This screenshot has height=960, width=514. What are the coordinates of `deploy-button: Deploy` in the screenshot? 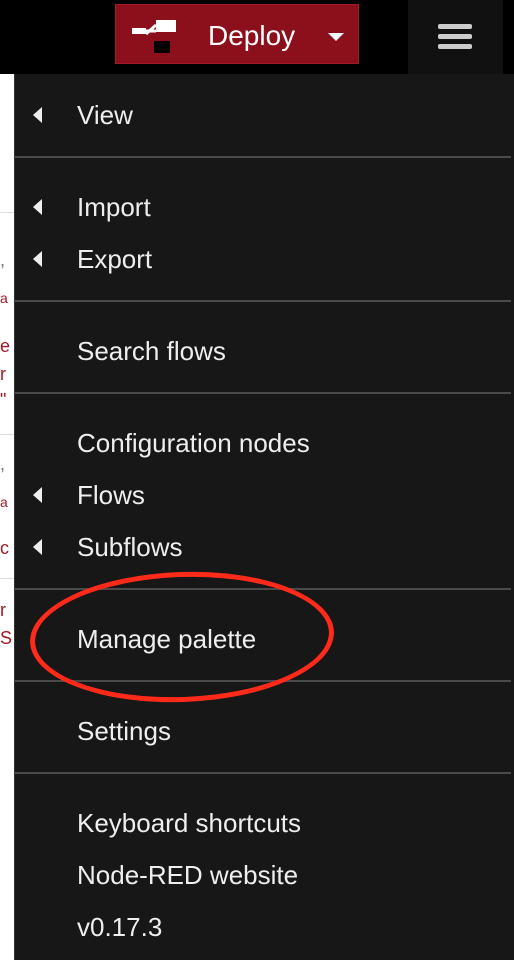 It's located at (237, 34).